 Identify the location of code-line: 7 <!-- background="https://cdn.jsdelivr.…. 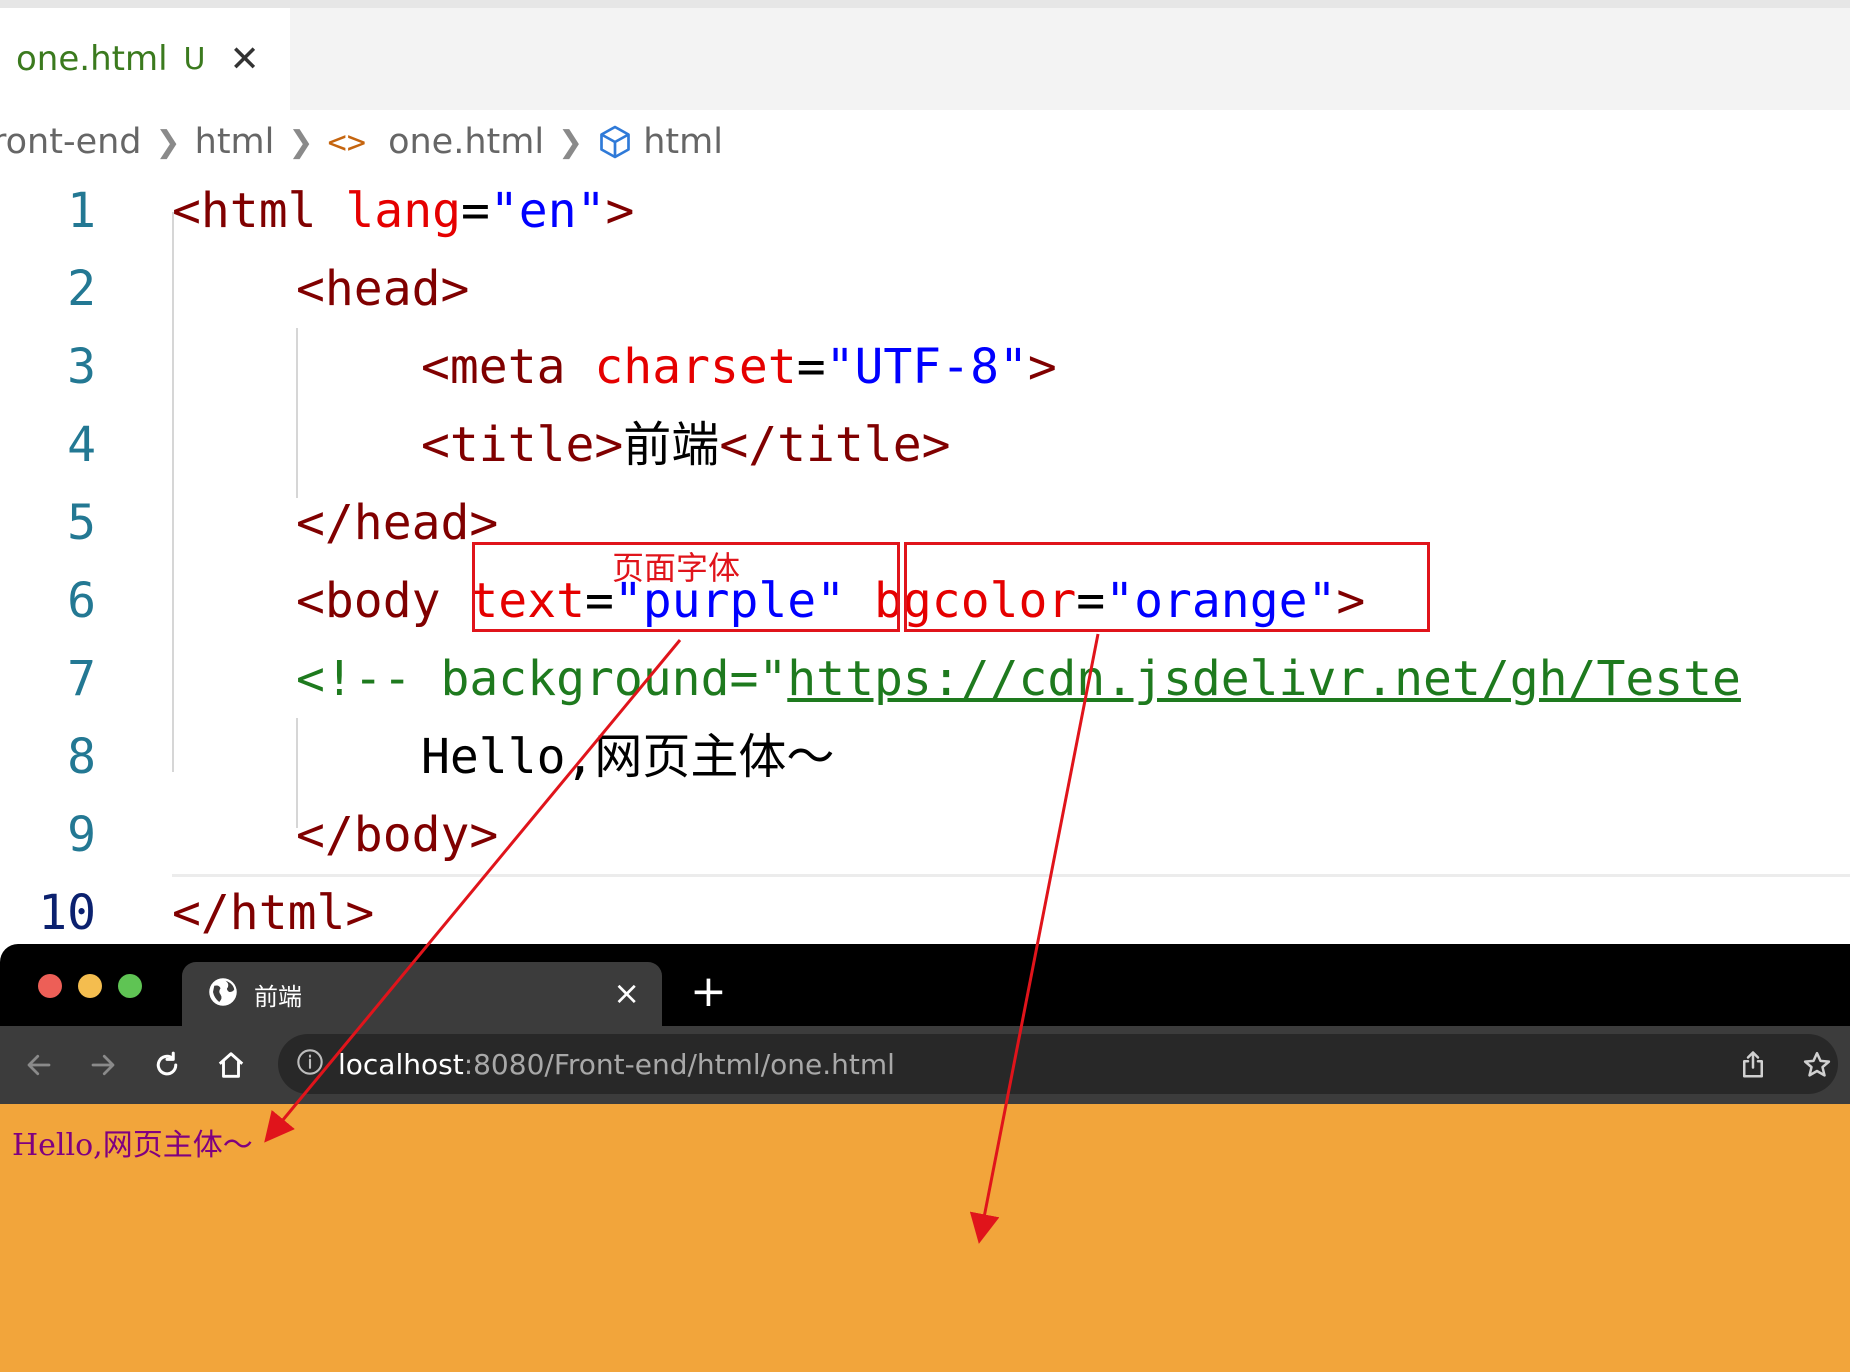
(925, 679).